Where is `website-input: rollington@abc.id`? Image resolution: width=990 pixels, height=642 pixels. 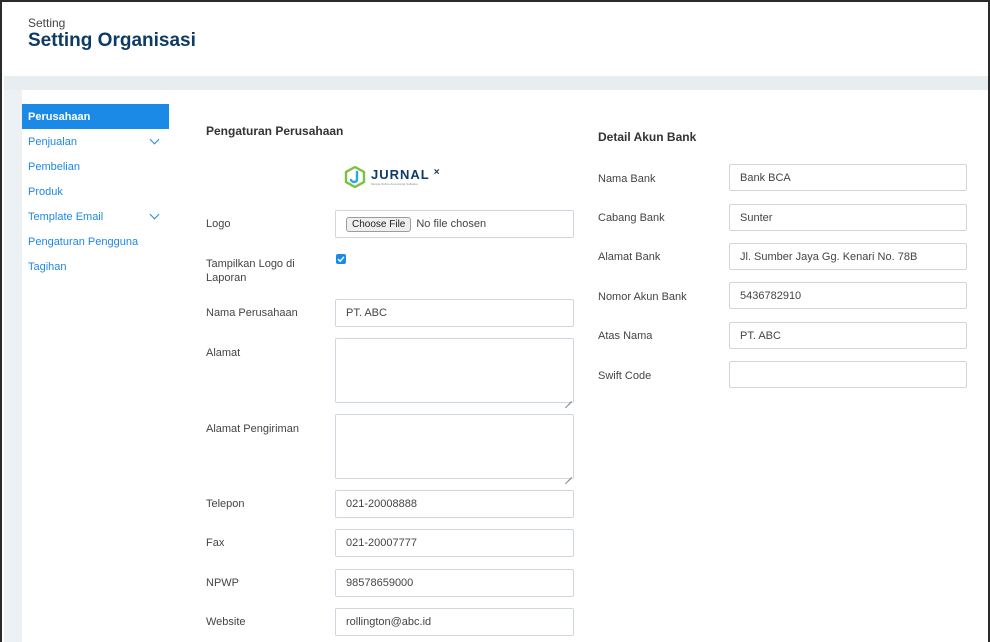 website-input: rollington@abc.id is located at coordinates (454, 622).